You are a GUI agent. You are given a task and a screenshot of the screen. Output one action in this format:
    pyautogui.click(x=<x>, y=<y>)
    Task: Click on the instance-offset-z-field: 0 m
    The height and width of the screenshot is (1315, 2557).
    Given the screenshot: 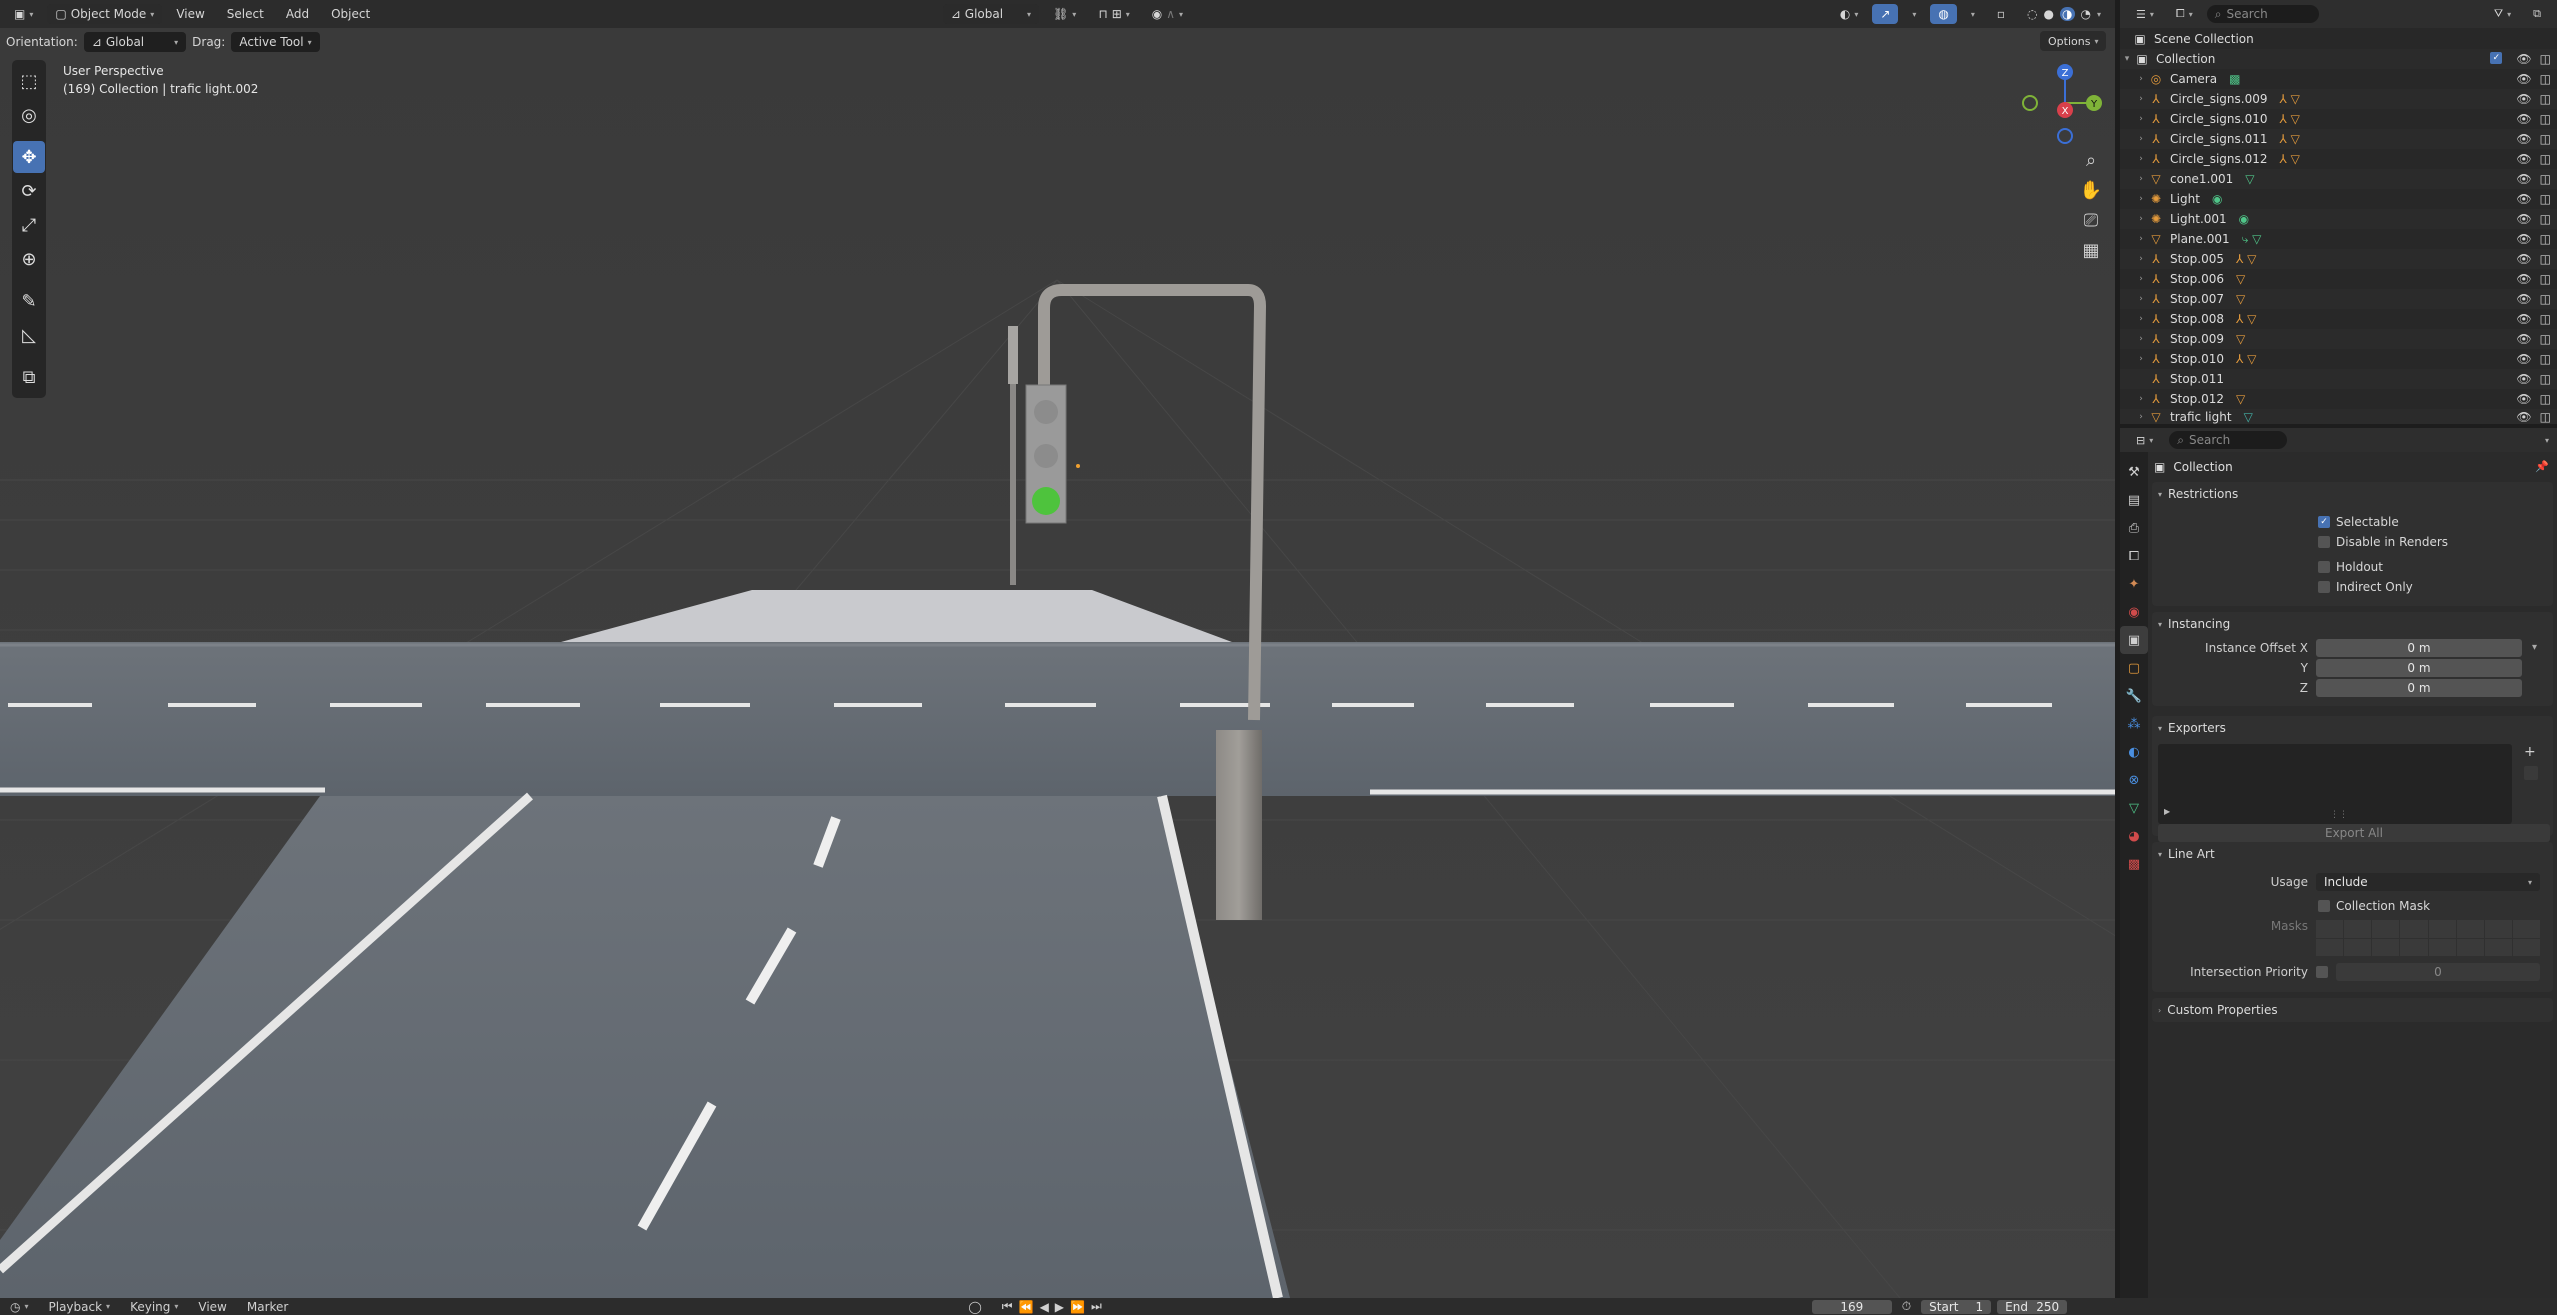 What is the action you would take?
    pyautogui.click(x=2419, y=688)
    